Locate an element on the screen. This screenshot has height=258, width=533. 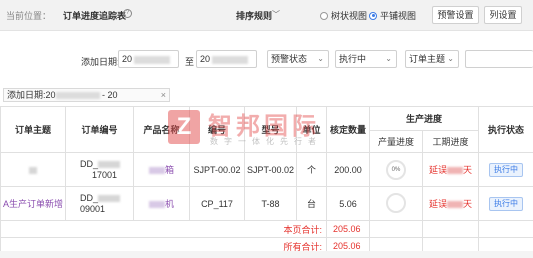
cell-model: SJPT-00.02 is located at coordinates (270, 169).